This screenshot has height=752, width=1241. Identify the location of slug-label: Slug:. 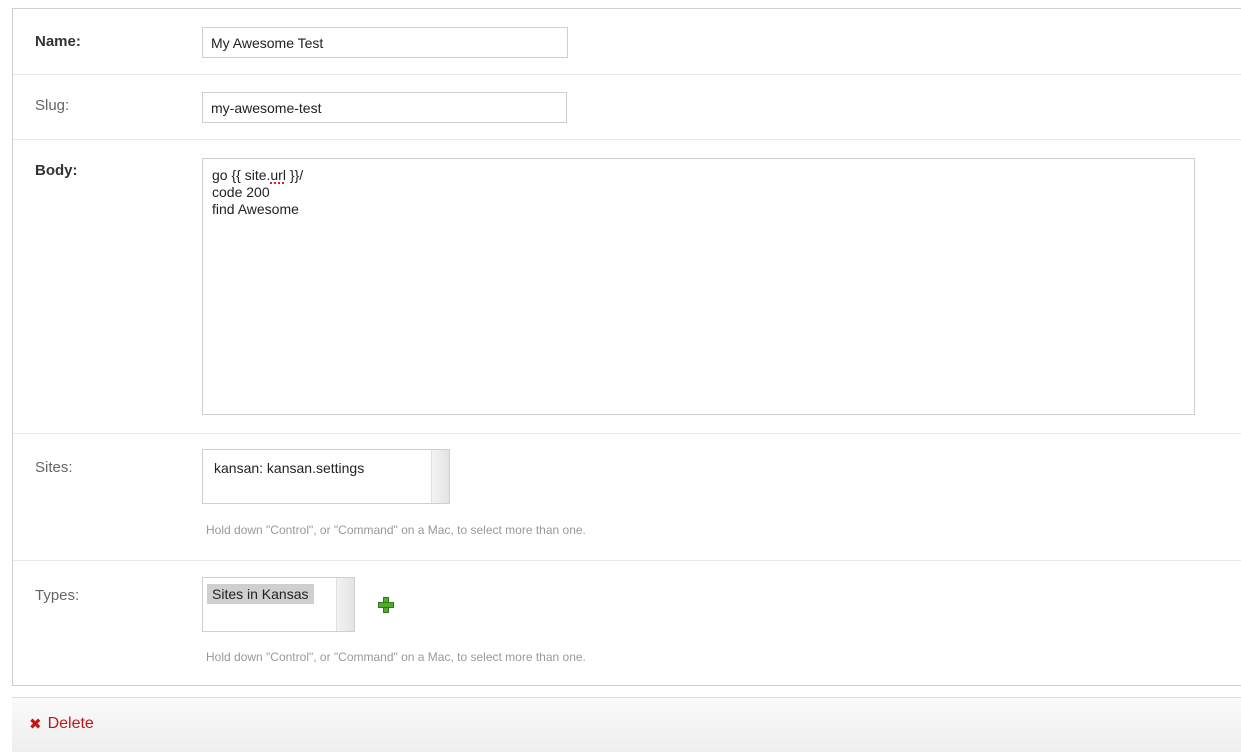
(52, 105).